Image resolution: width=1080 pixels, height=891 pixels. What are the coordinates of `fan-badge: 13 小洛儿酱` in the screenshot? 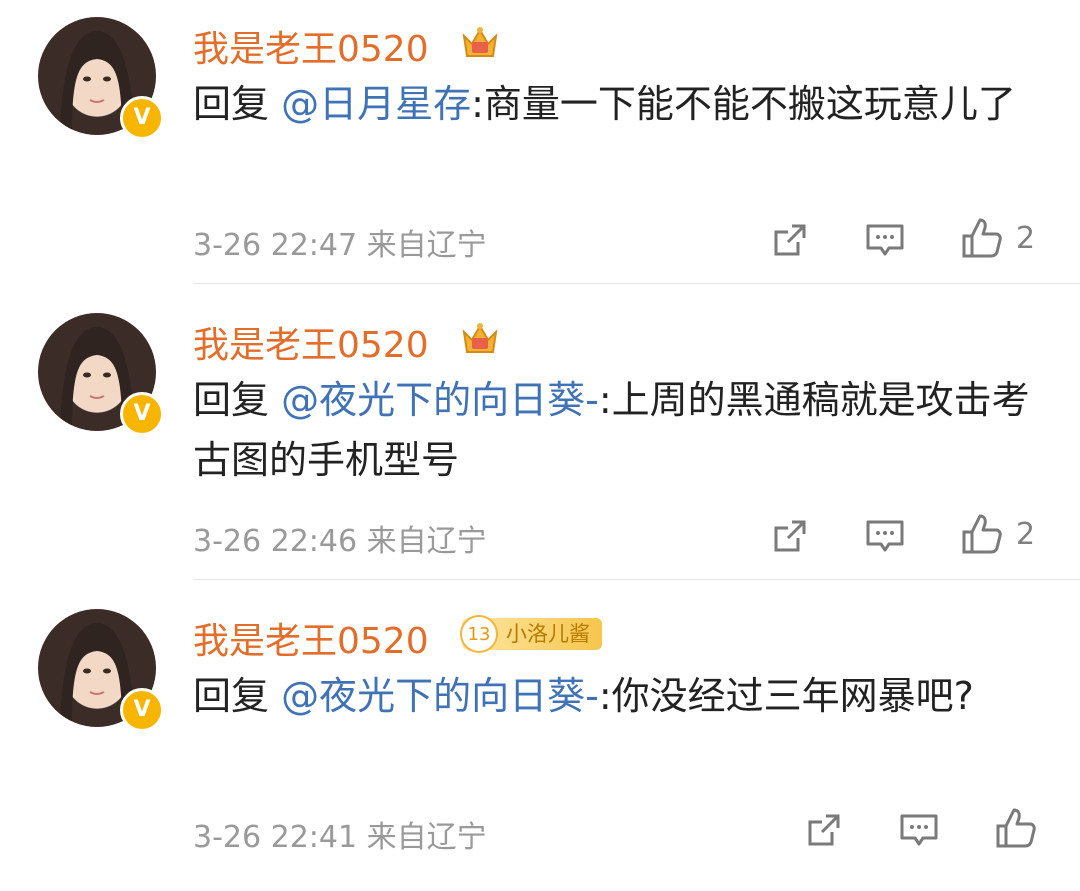 It's located at (531, 634).